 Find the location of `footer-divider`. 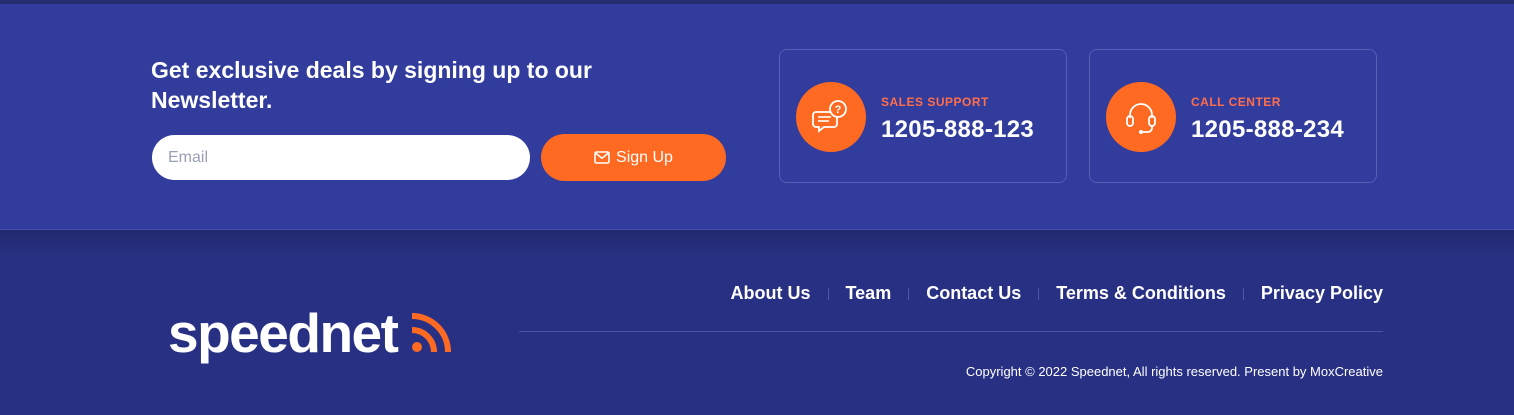

footer-divider is located at coordinates (951, 331).